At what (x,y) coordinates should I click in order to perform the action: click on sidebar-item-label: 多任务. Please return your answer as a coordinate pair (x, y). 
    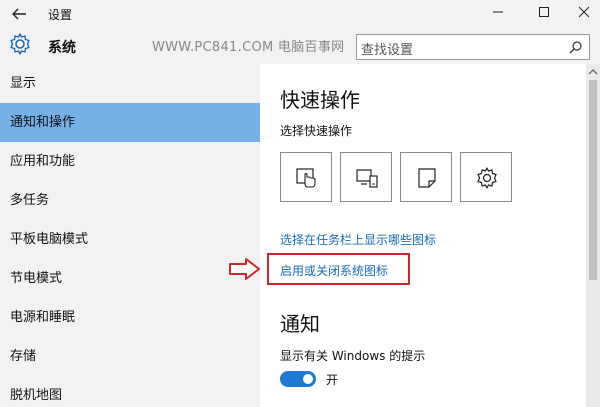
    Looking at the image, I should click on (30, 200).